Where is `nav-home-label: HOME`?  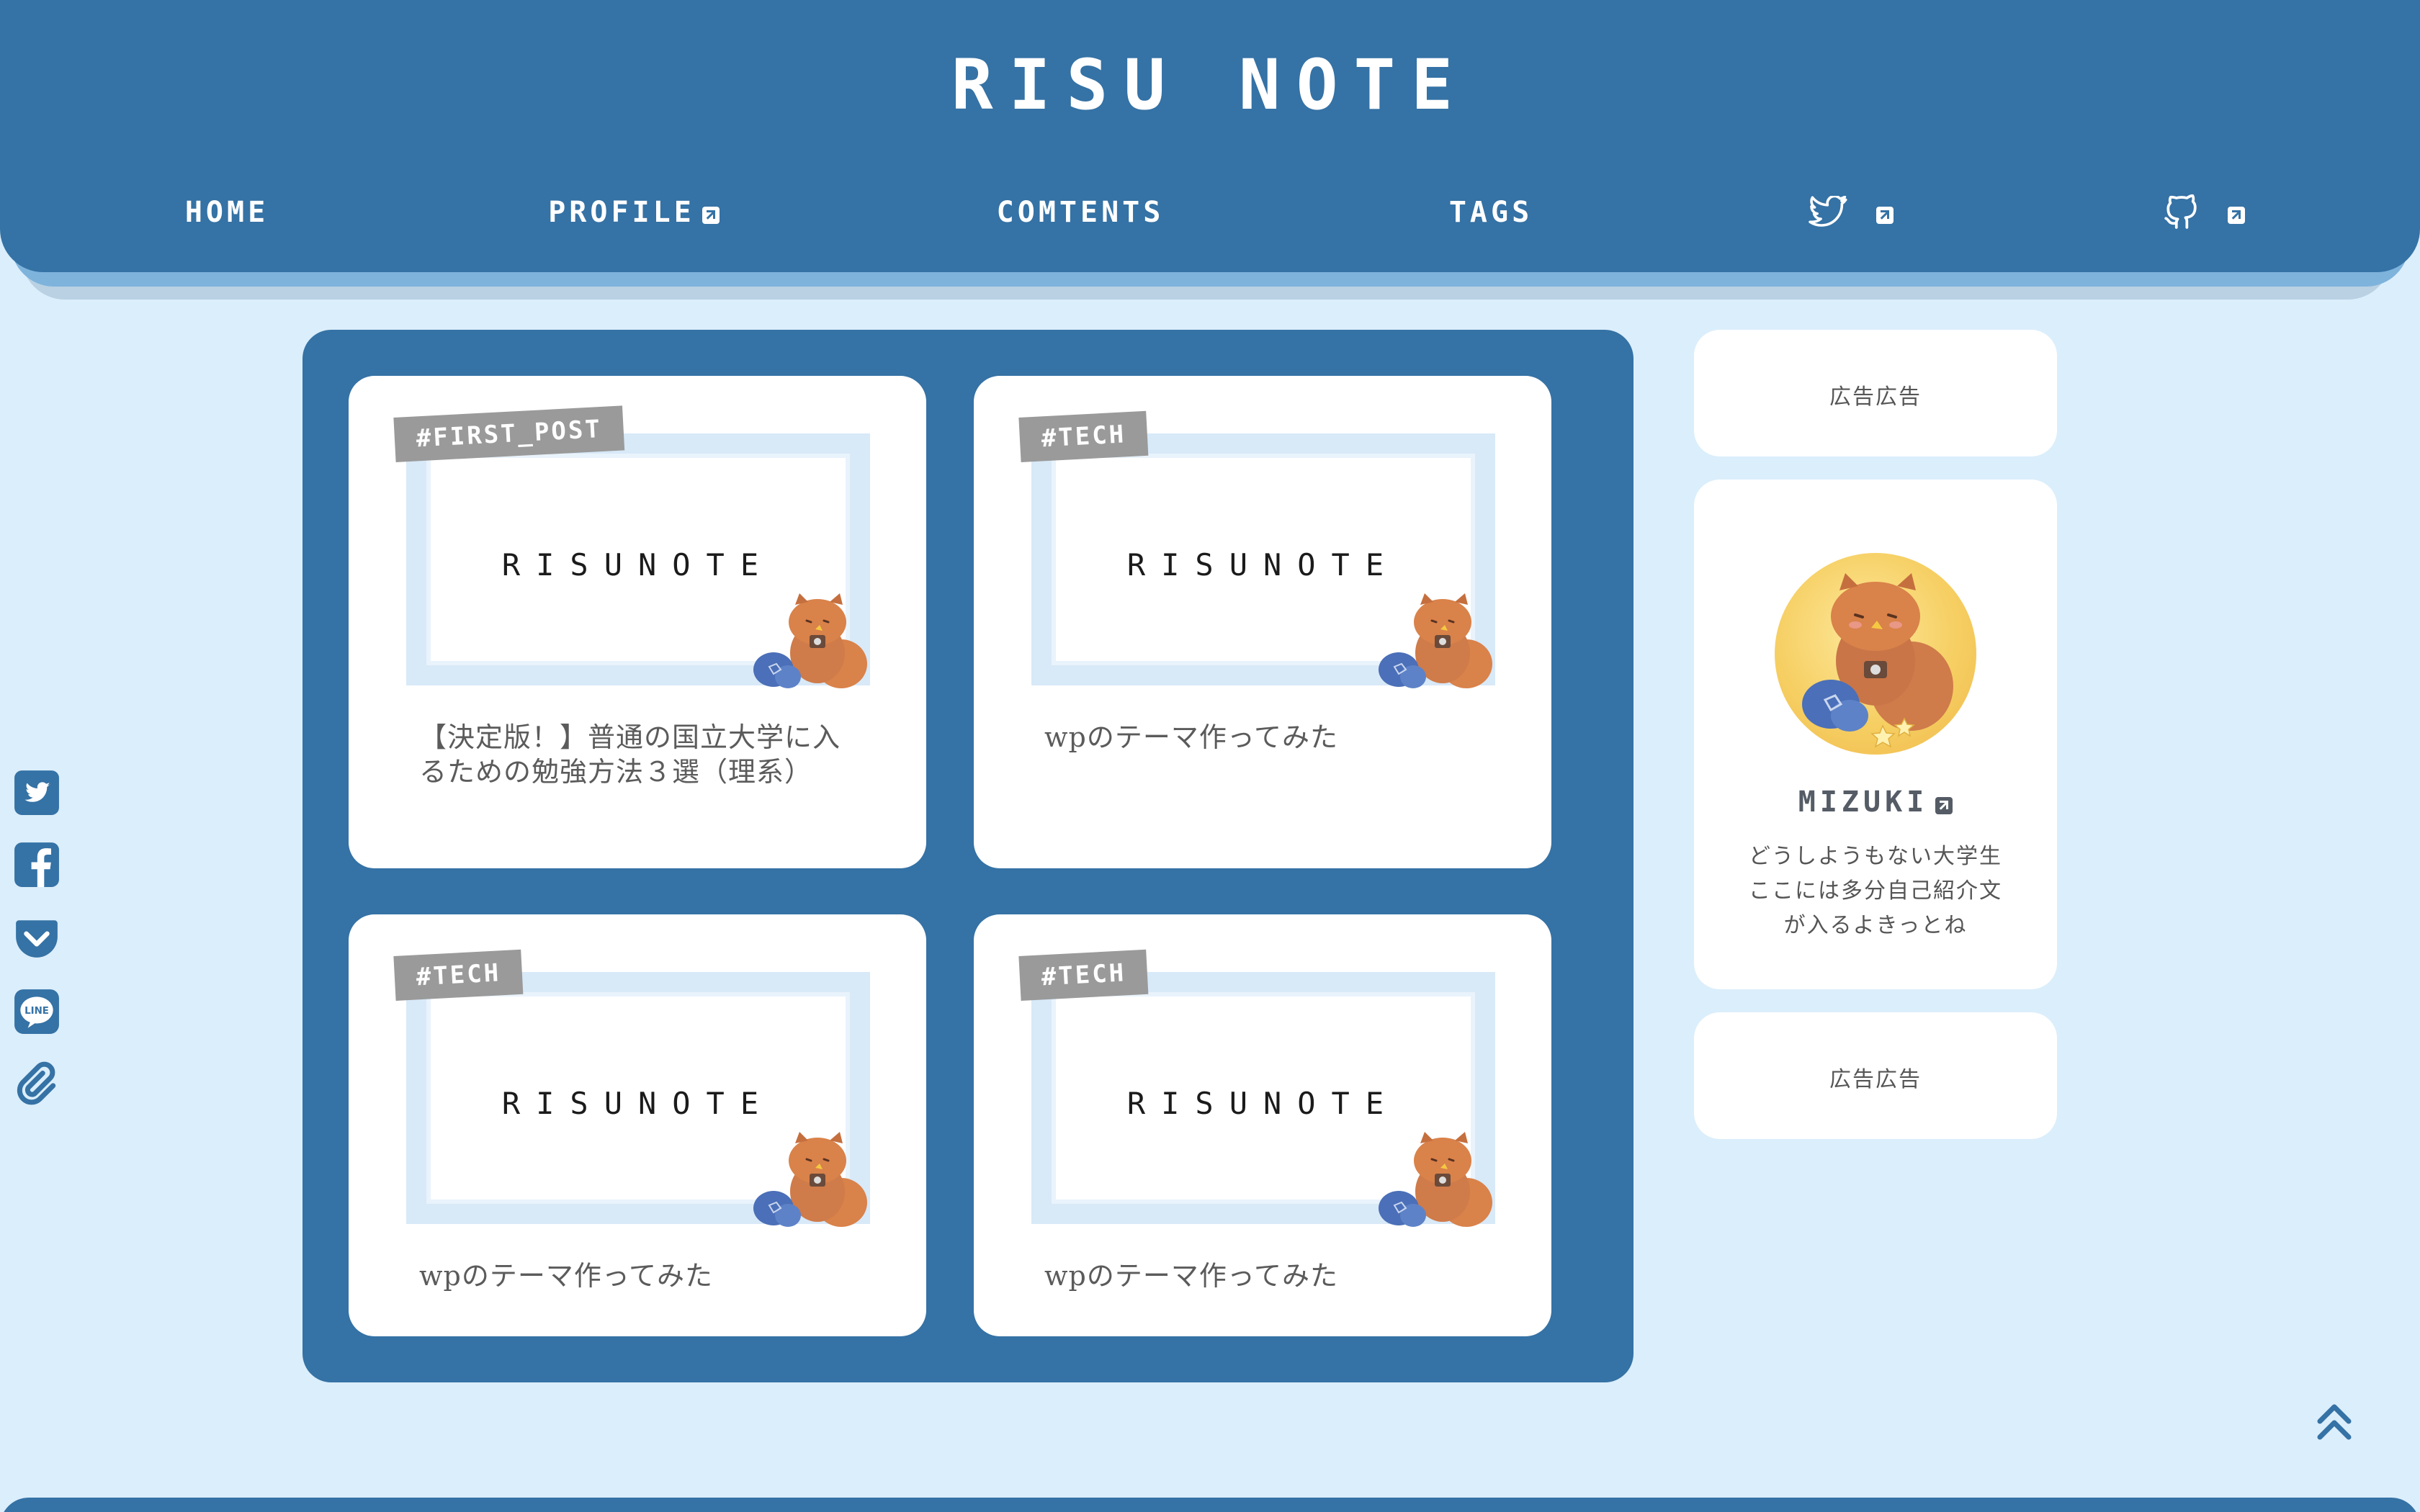
nav-home-label: HOME is located at coordinates (226, 212).